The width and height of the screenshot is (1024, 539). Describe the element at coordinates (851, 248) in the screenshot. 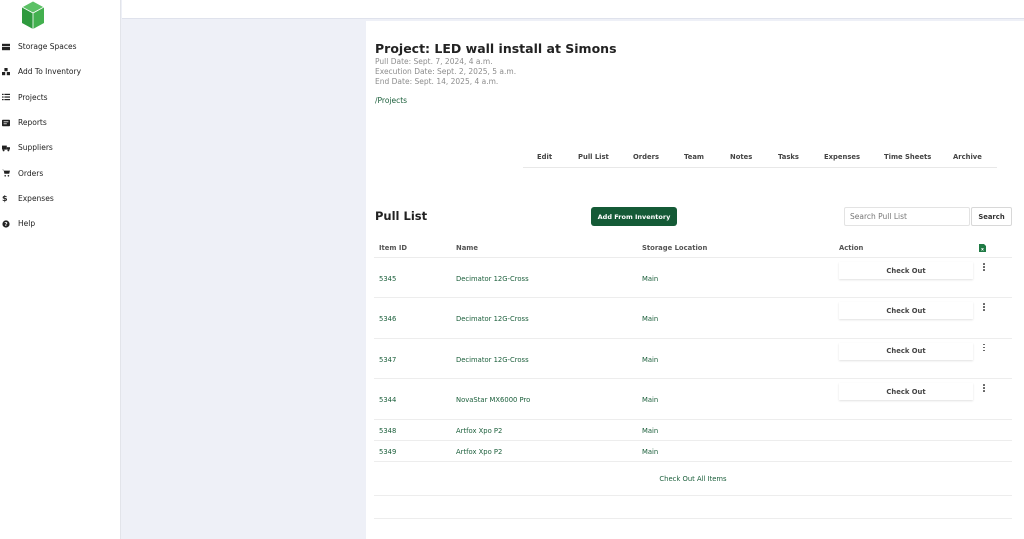

I see `column-header-action: Action` at that location.